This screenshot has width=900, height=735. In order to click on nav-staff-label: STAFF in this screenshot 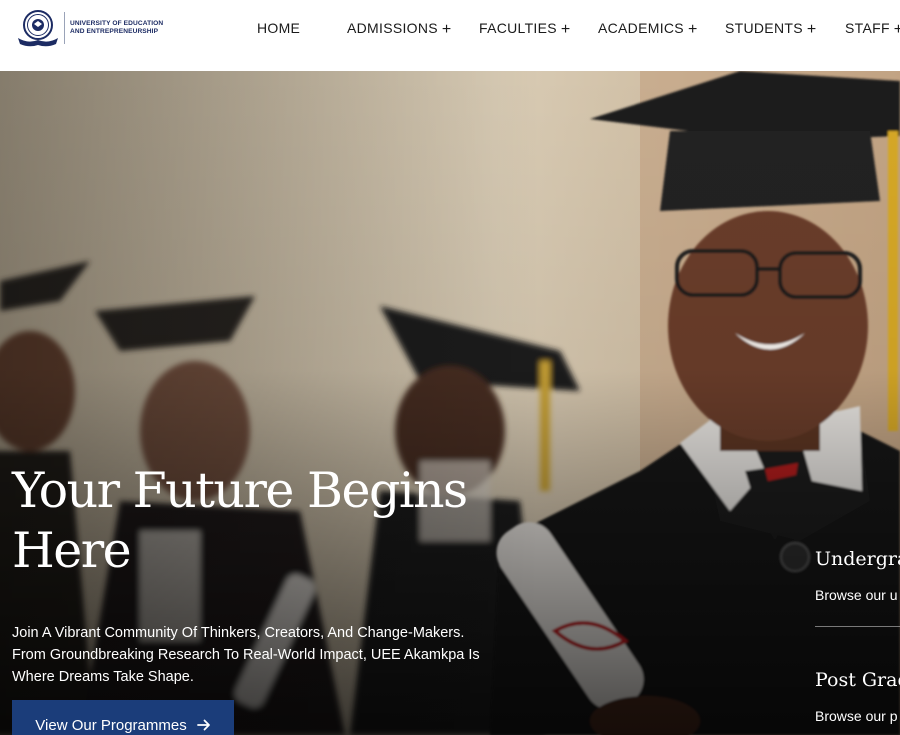, I will do `click(867, 28)`.